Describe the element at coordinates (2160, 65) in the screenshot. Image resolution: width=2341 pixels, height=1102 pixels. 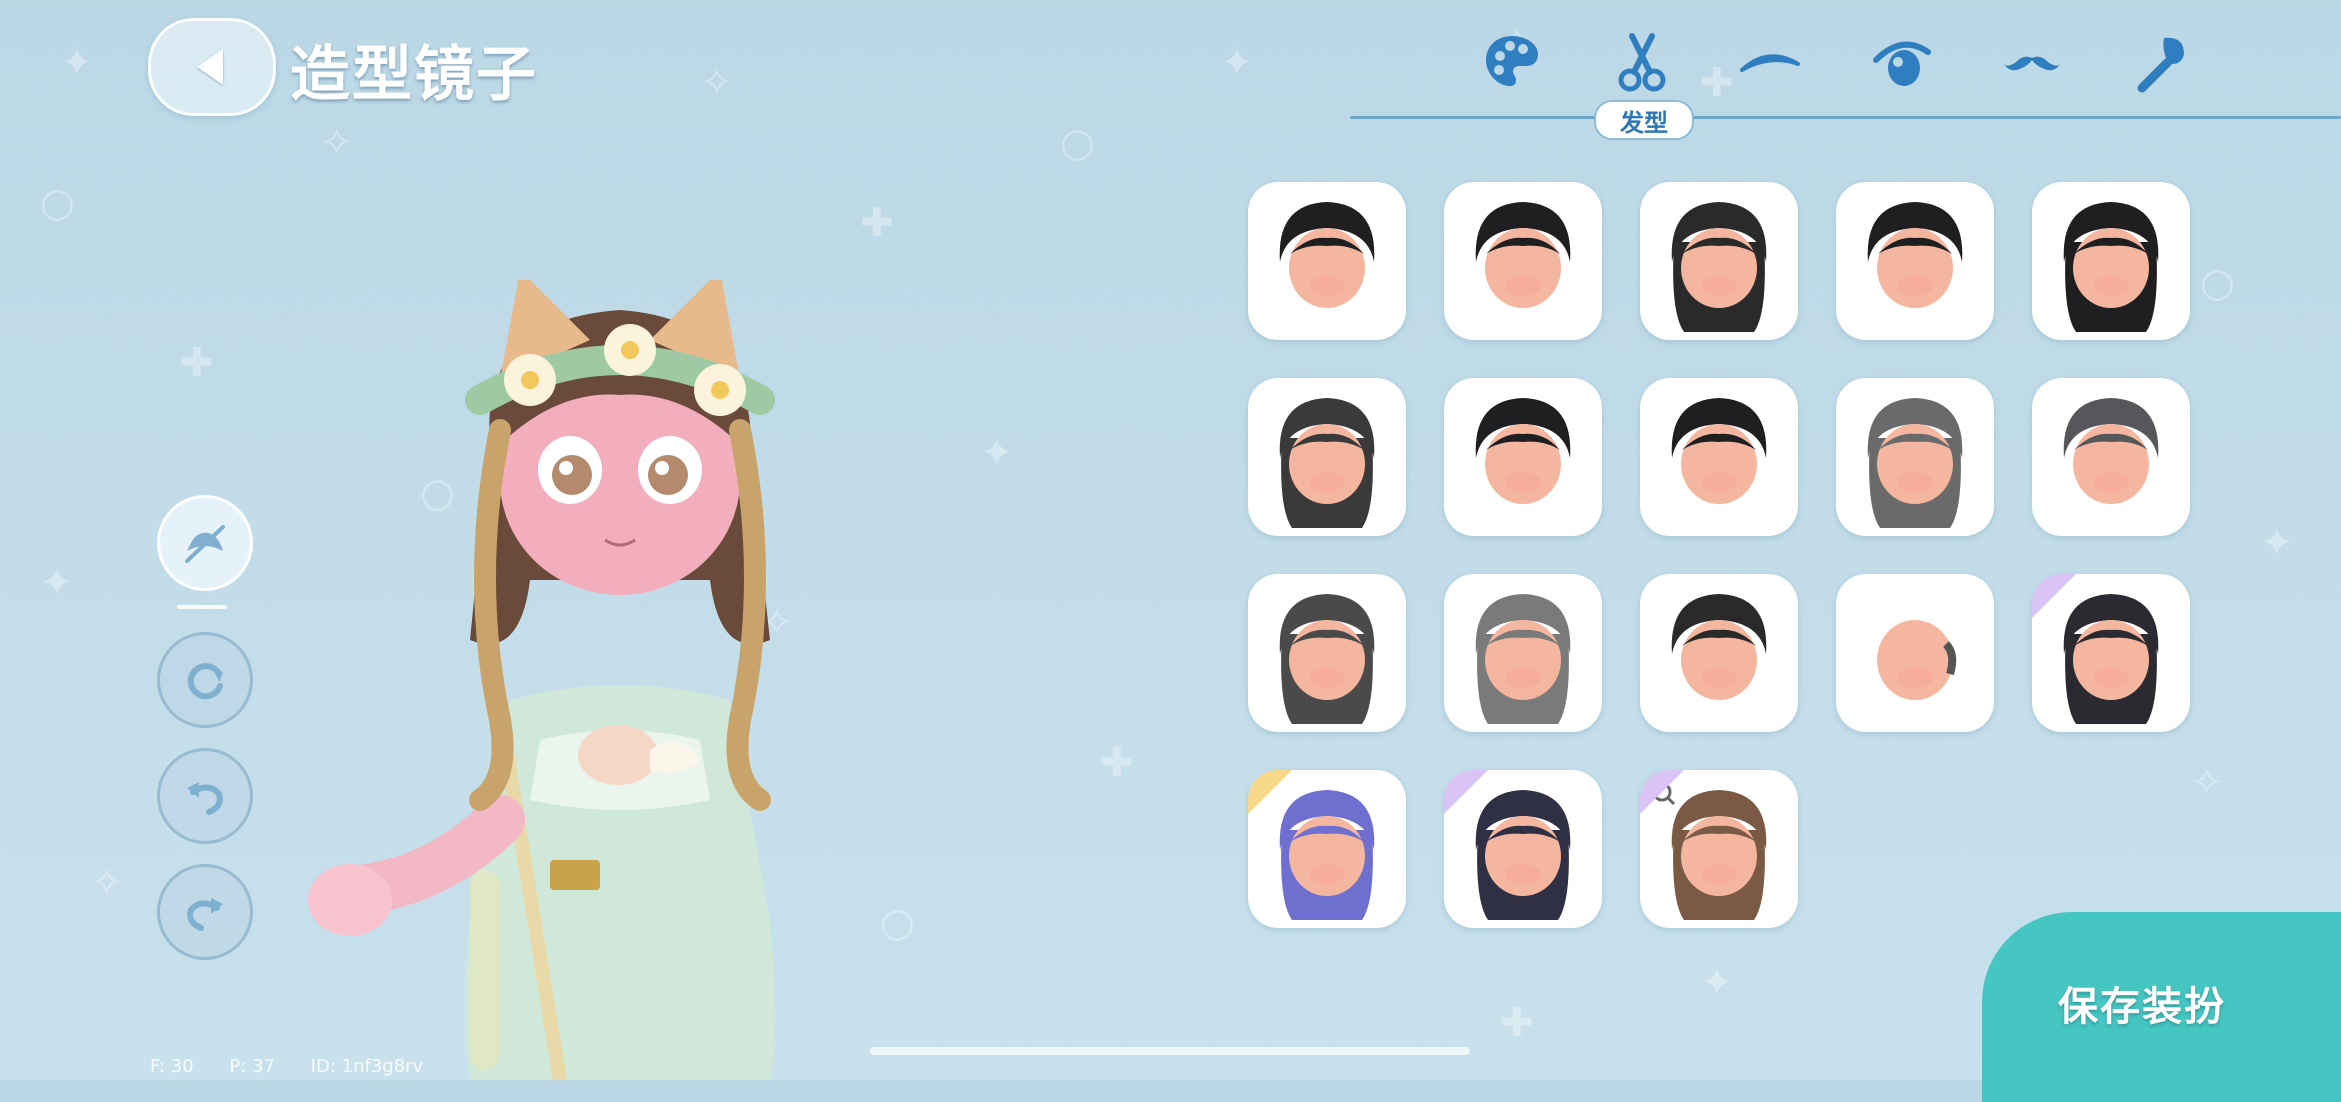
I see `makeup-brush-icon` at that location.